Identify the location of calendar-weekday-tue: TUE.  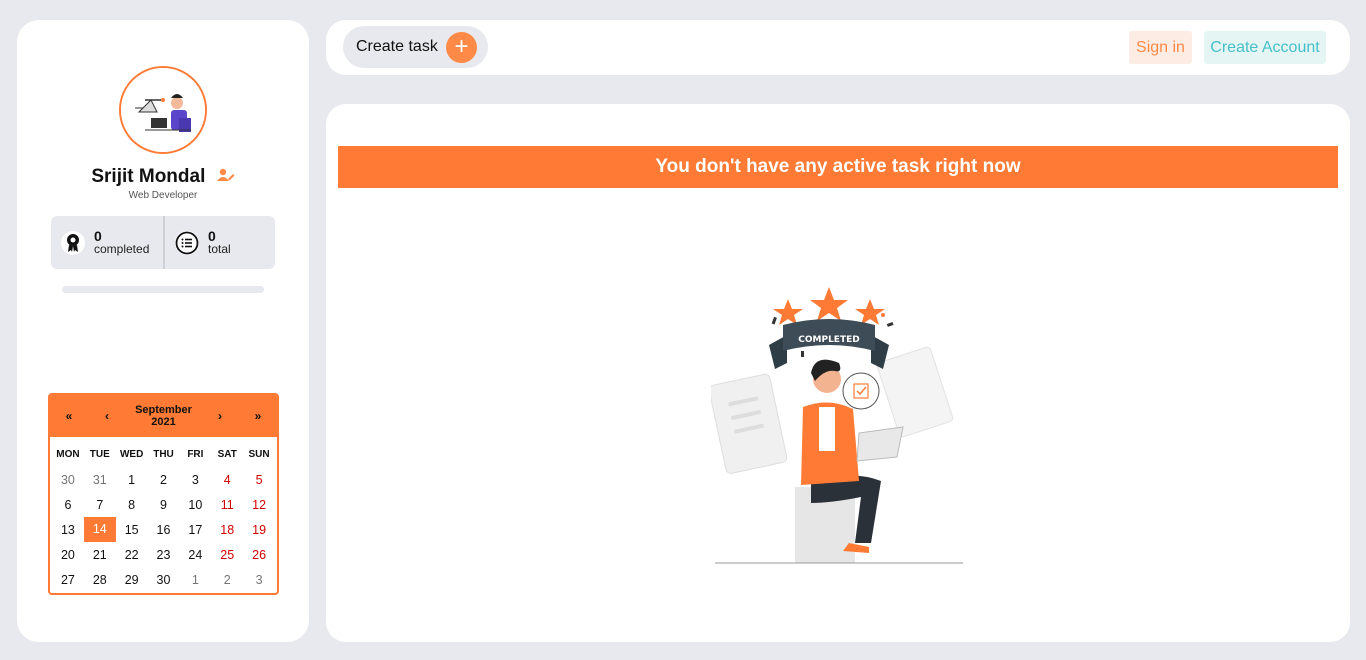
(99, 454).